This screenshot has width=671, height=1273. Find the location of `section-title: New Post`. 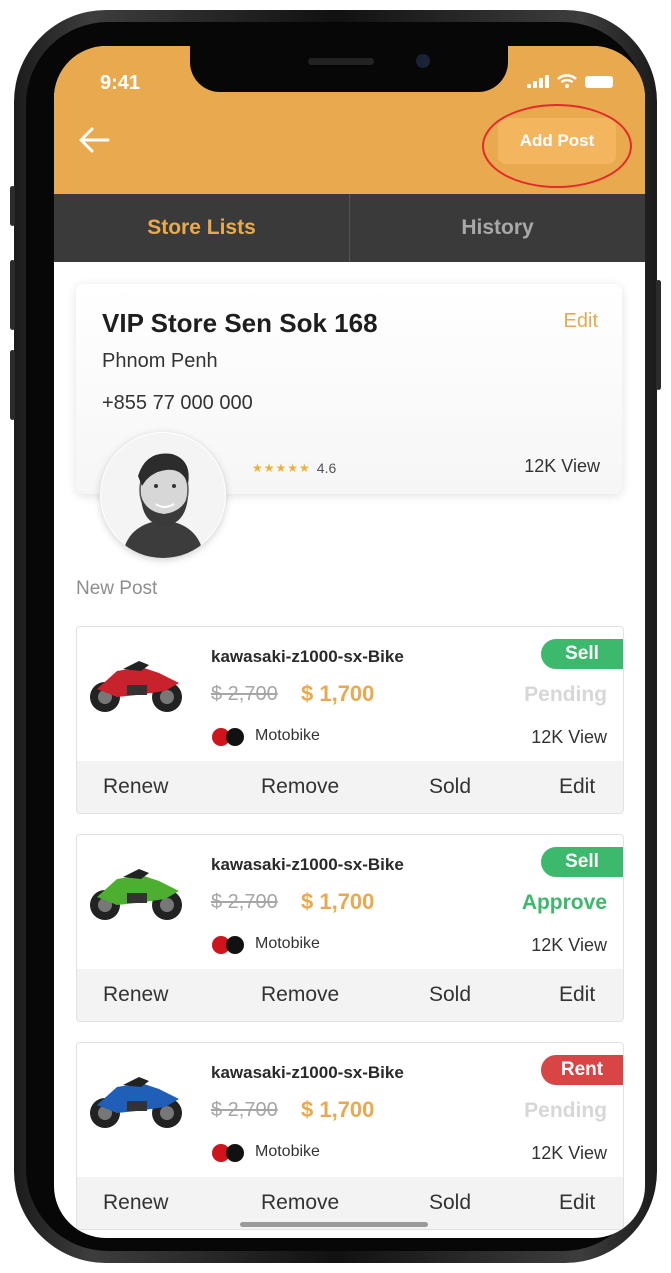

section-title: New Post is located at coordinates (117, 588).